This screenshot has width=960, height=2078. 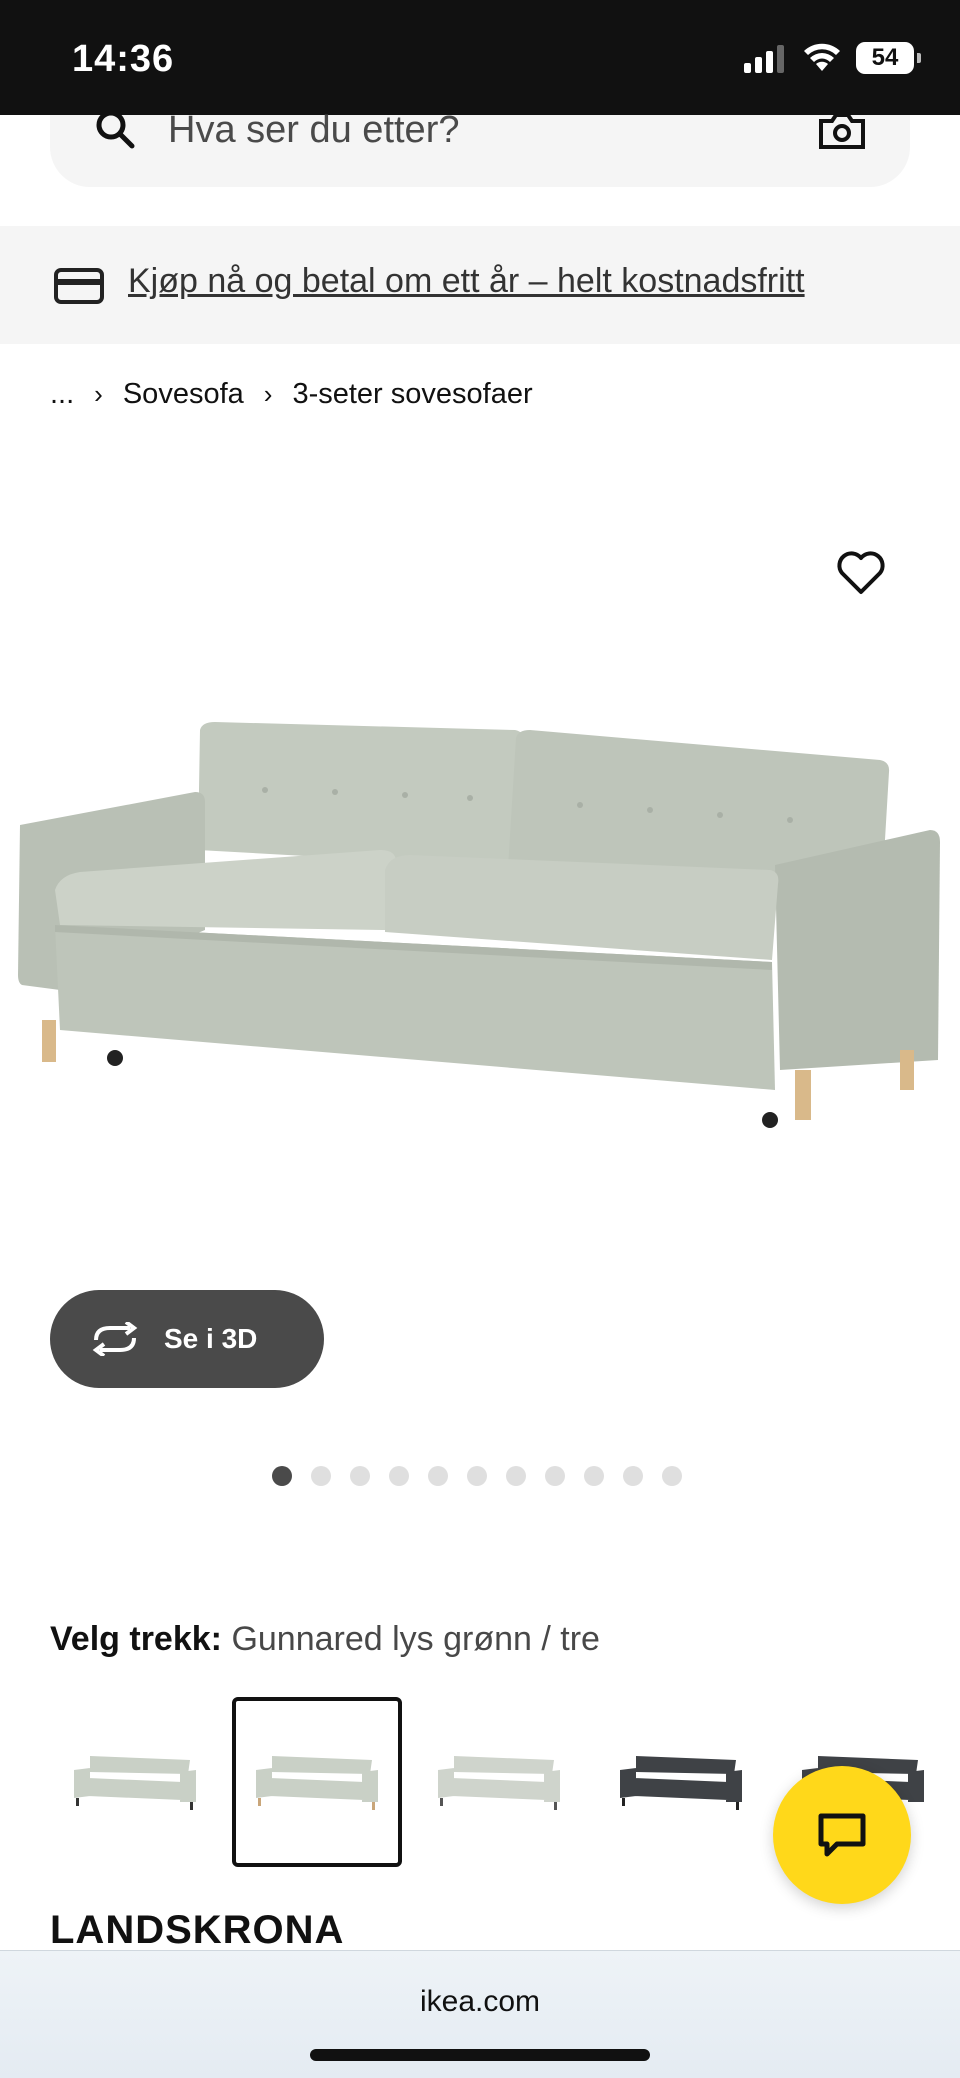 I want to click on product-name: LANDSKRONA, so click(x=197, y=1930).